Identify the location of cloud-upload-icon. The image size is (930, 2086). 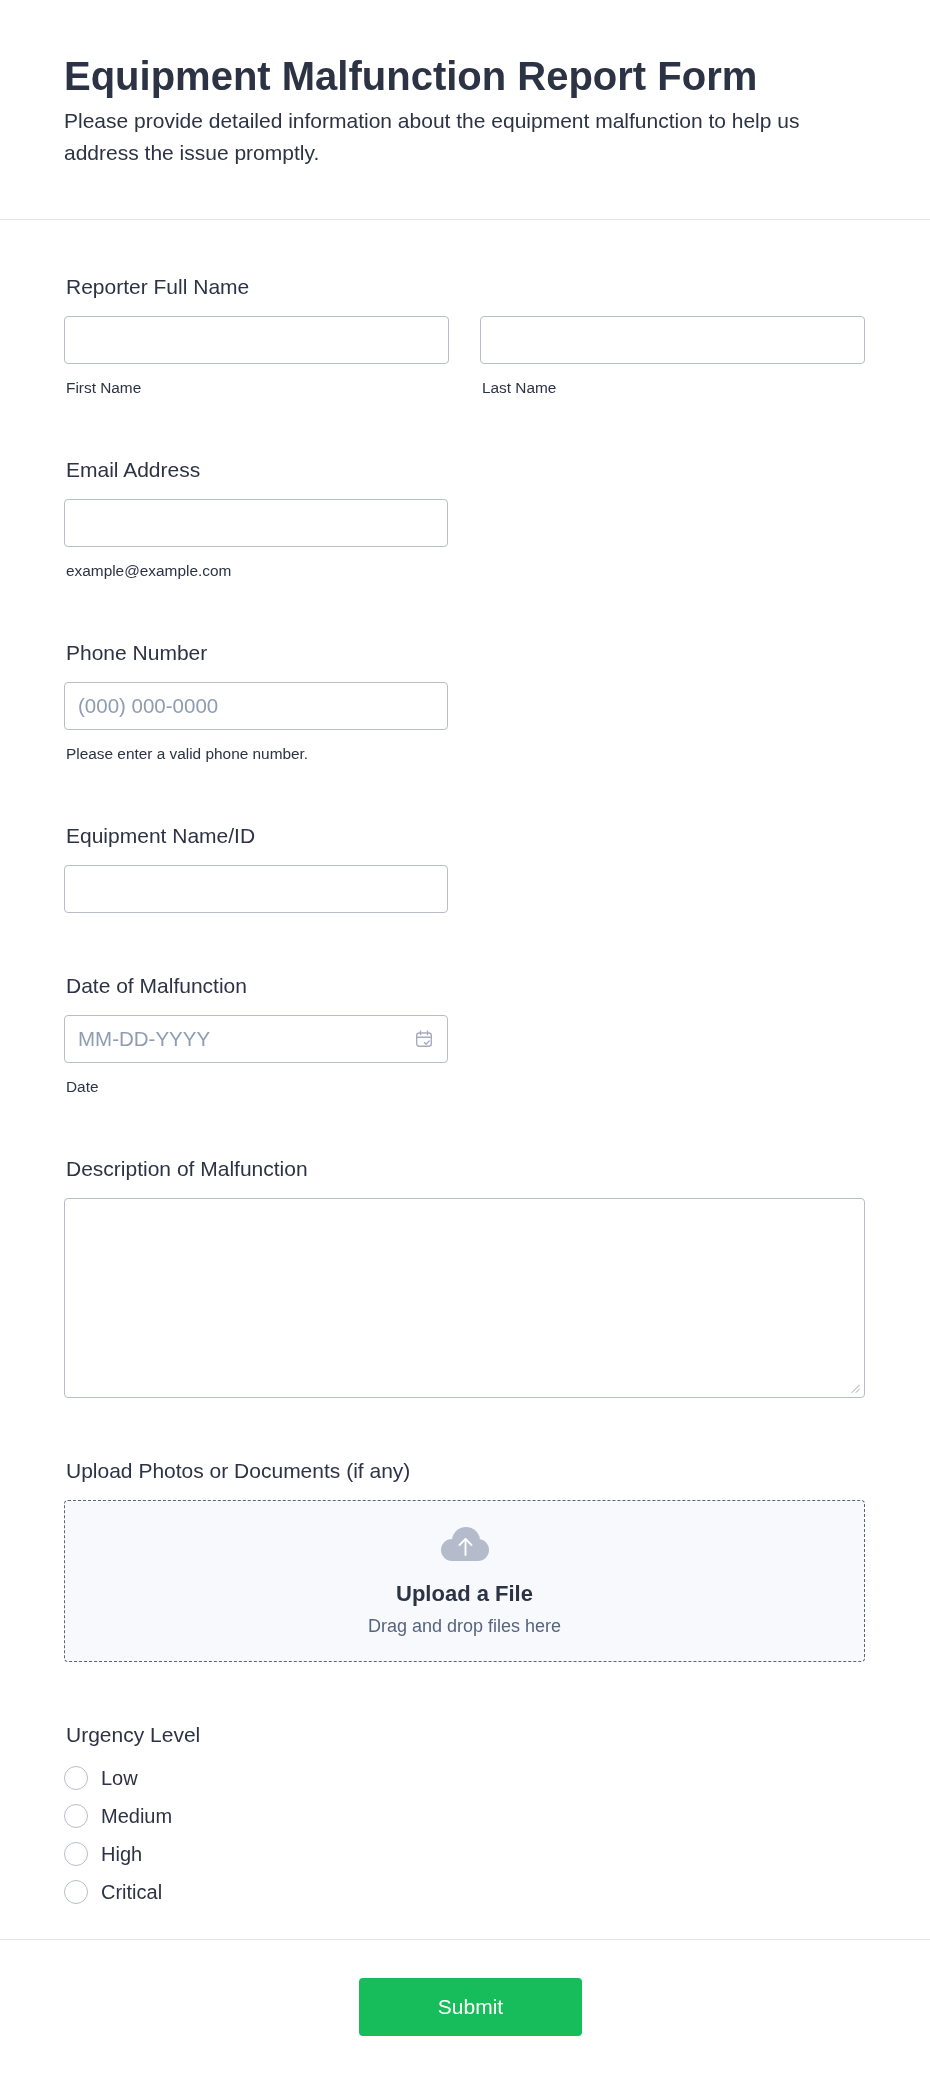
(464, 1544).